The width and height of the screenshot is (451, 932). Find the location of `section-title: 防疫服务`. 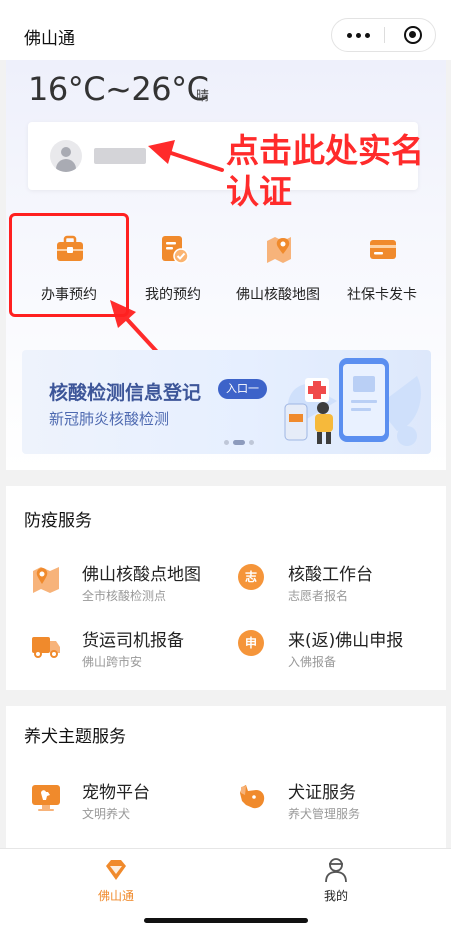

section-title: 防疫服务 is located at coordinates (58, 521).